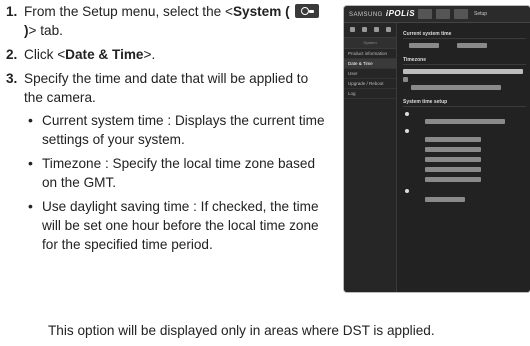 This screenshot has width=530, height=346. What do you see at coordinates (370, 94) in the screenshot?
I see `sidebar-item-log: Log` at bounding box center [370, 94].